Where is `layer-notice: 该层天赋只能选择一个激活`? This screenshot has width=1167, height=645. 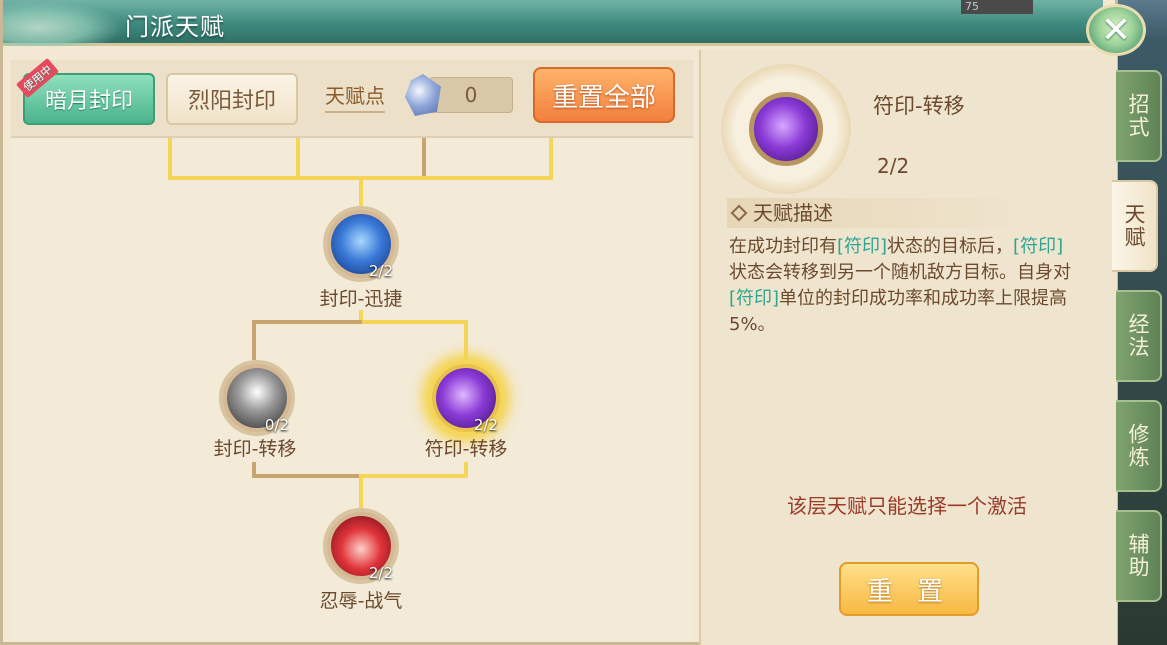 layer-notice: 该层天赋只能选择一个激活 is located at coordinates (907, 506).